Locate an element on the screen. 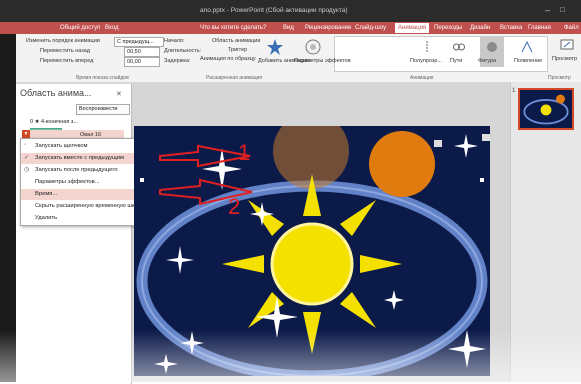 The height and width of the screenshot is (384, 581). slide-number: 1 is located at coordinates (514, 91).